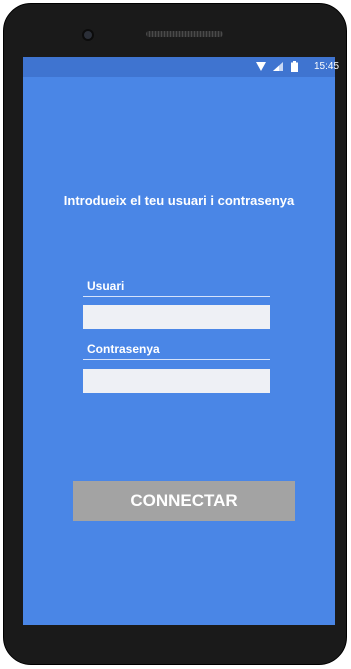  I want to click on status-bar: 15:45, so click(181, 67).